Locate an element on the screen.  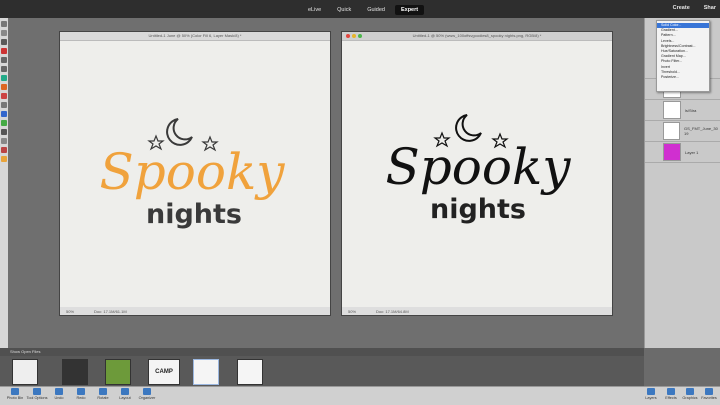
create-button: Create is located at coordinates (681, 8).